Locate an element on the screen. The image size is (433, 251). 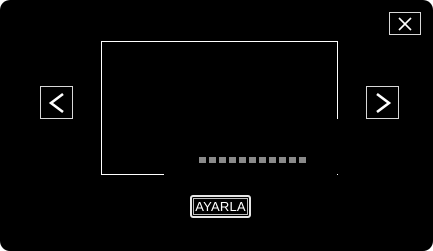
frame-gap-bottom is located at coordinates (250, 174).